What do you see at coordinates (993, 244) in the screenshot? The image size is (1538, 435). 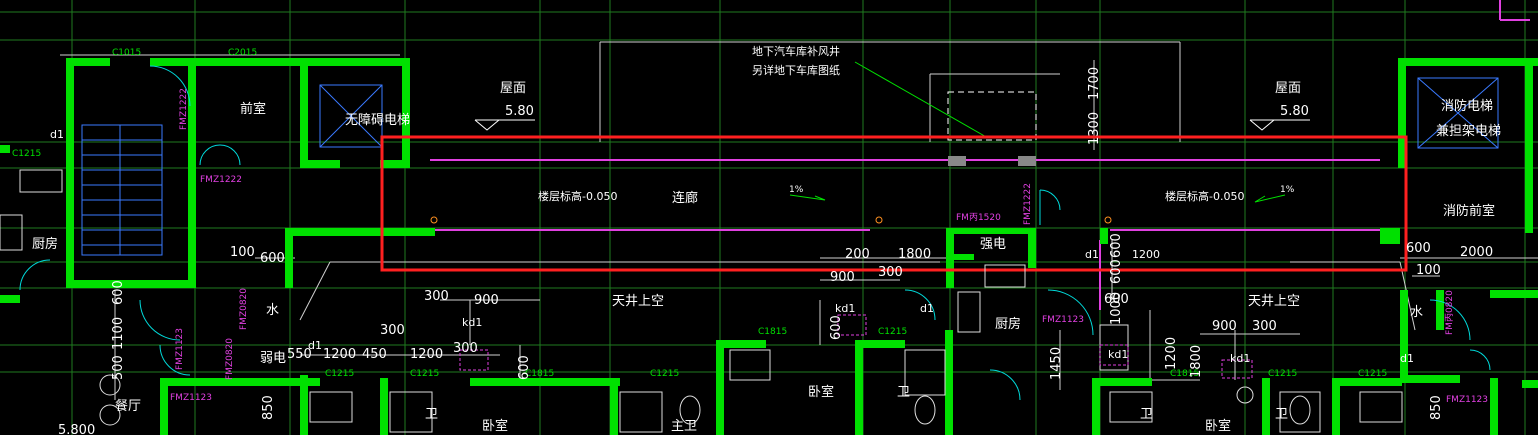 I see `electric-room-label: 强电` at bounding box center [993, 244].